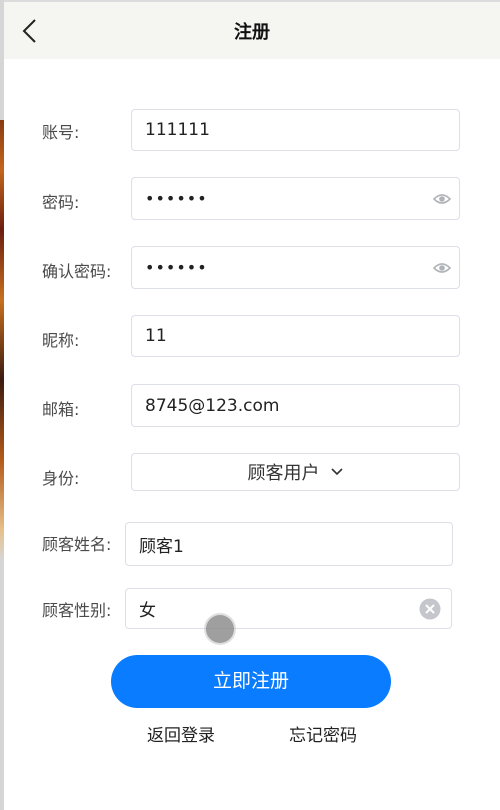 Image resolution: width=500 pixels, height=810 pixels. I want to click on customer-gender-label: 顾客性别:, so click(77, 610).